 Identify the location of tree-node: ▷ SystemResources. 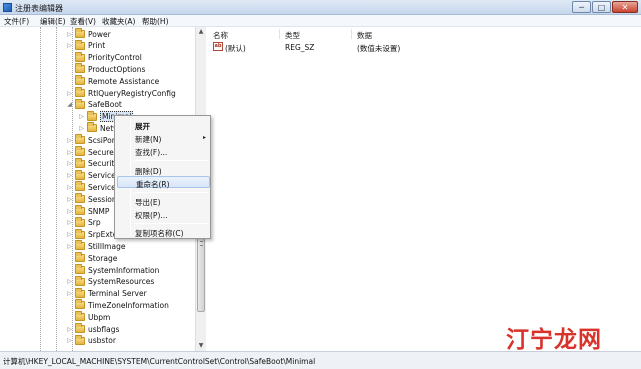
(110, 281).